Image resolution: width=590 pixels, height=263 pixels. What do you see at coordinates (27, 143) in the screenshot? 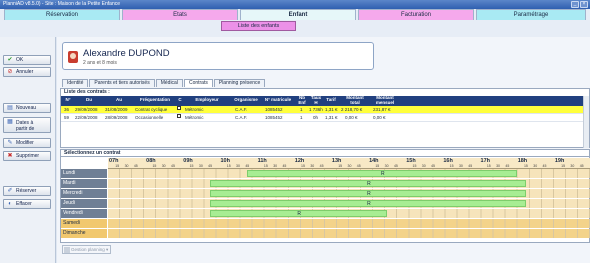
I see `modifier-button: ✎ Modifier` at bounding box center [27, 143].